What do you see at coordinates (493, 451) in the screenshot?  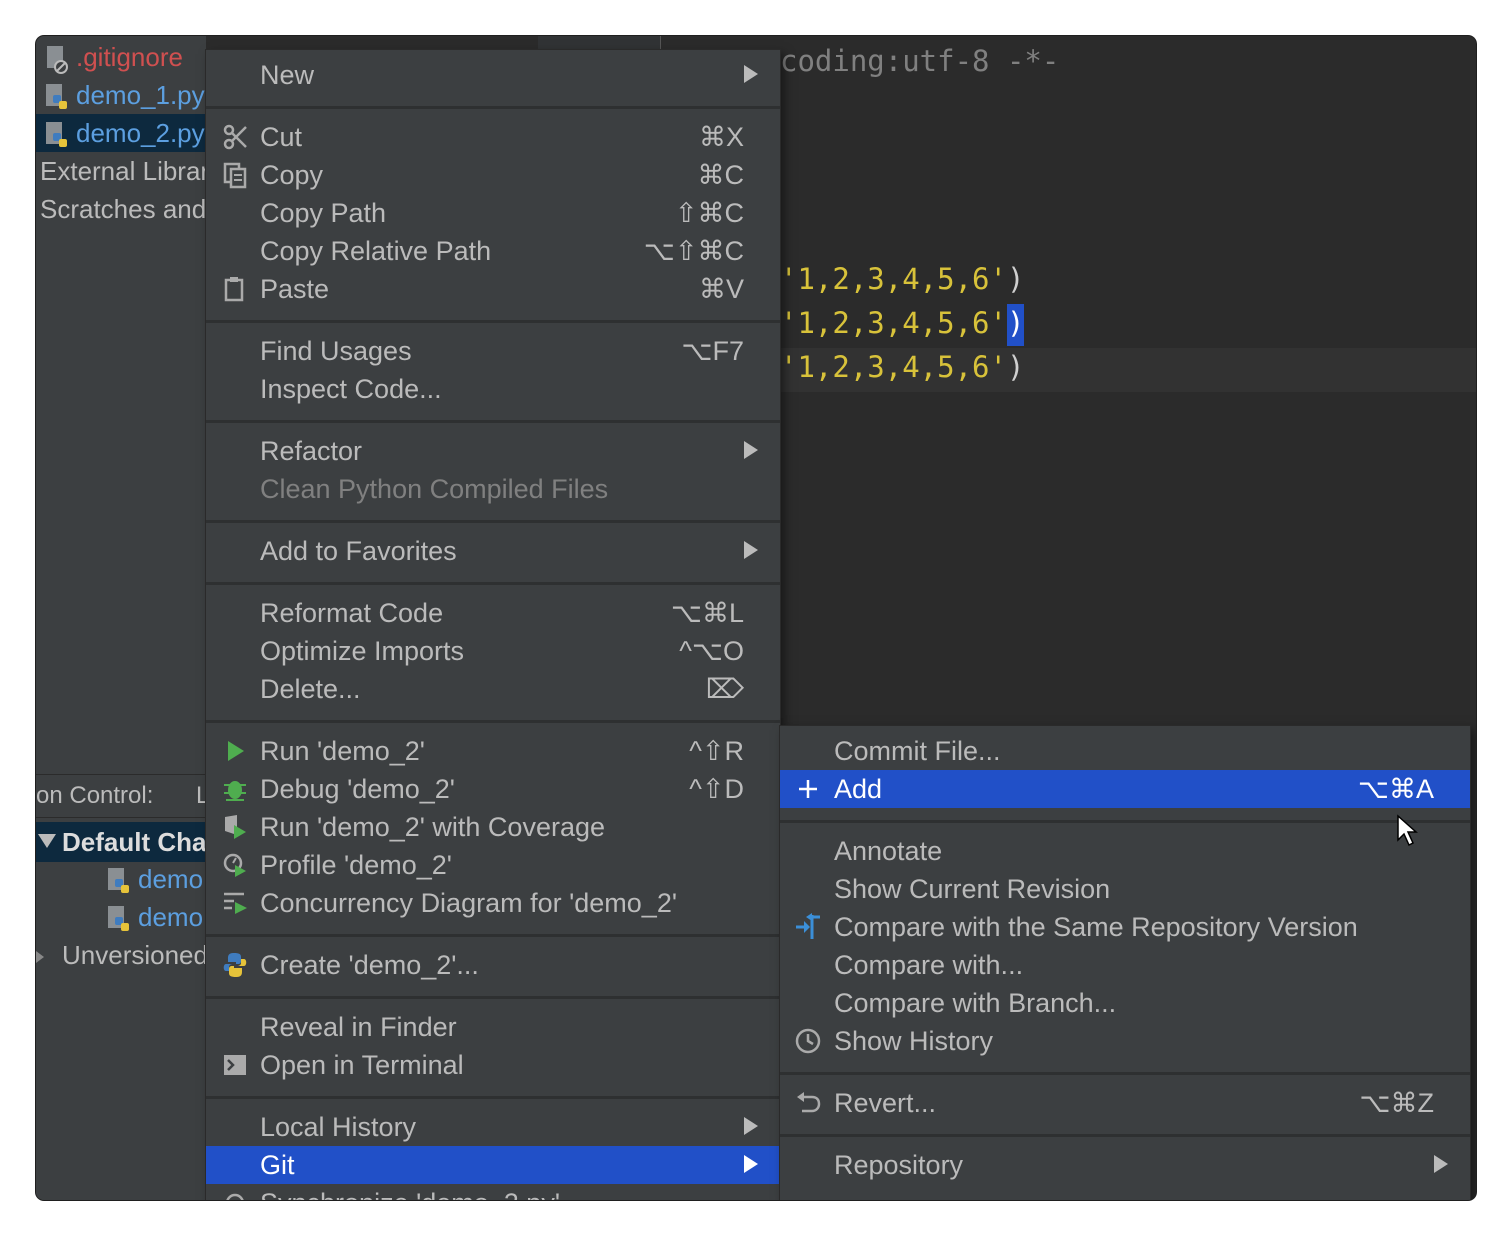 I see `menu-item-refactor: Refactor` at bounding box center [493, 451].